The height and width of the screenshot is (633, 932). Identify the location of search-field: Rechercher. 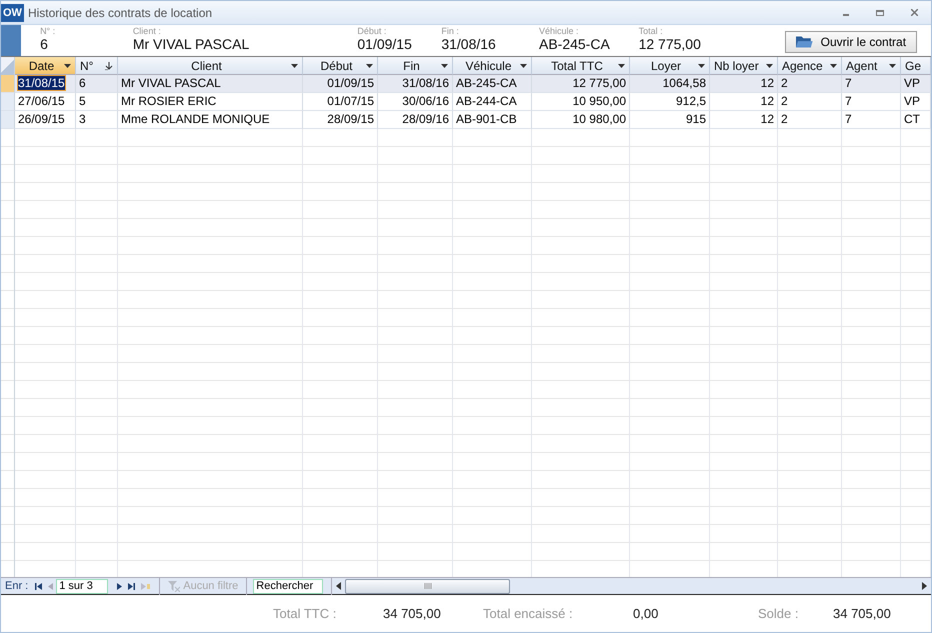
(288, 586).